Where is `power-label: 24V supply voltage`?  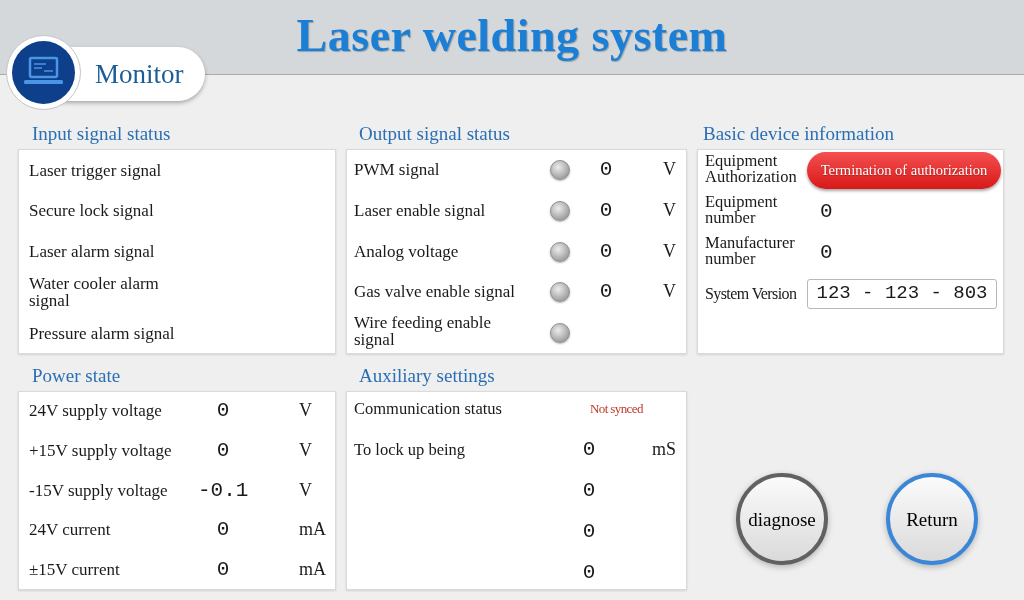
power-label: 24V supply voltage is located at coordinates (95, 410).